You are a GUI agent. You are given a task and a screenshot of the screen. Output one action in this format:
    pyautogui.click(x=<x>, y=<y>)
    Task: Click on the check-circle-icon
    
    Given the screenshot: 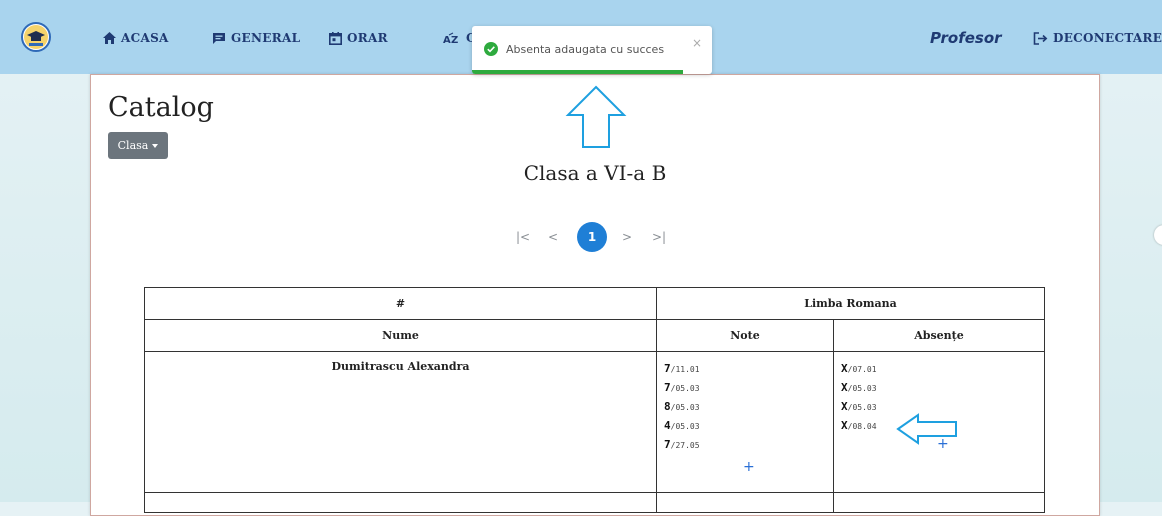 What is the action you would take?
    pyautogui.click(x=491, y=49)
    